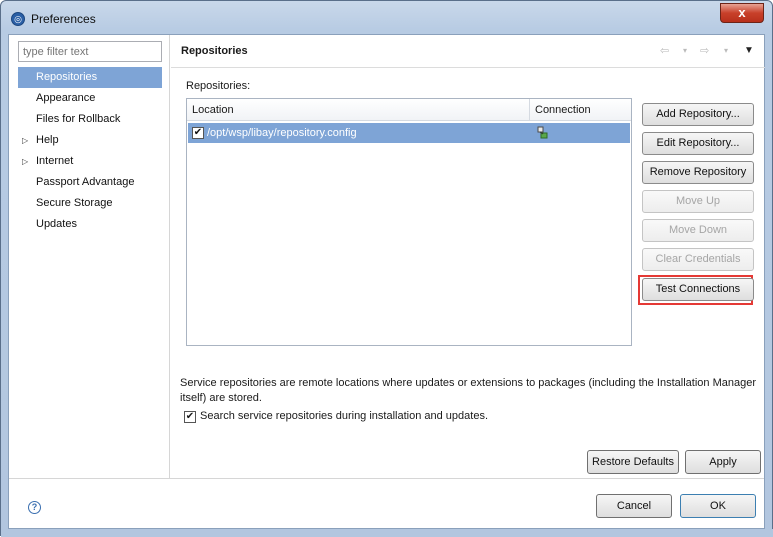  What do you see at coordinates (698, 172) in the screenshot?
I see `remove-repository-button: Remove Repository` at bounding box center [698, 172].